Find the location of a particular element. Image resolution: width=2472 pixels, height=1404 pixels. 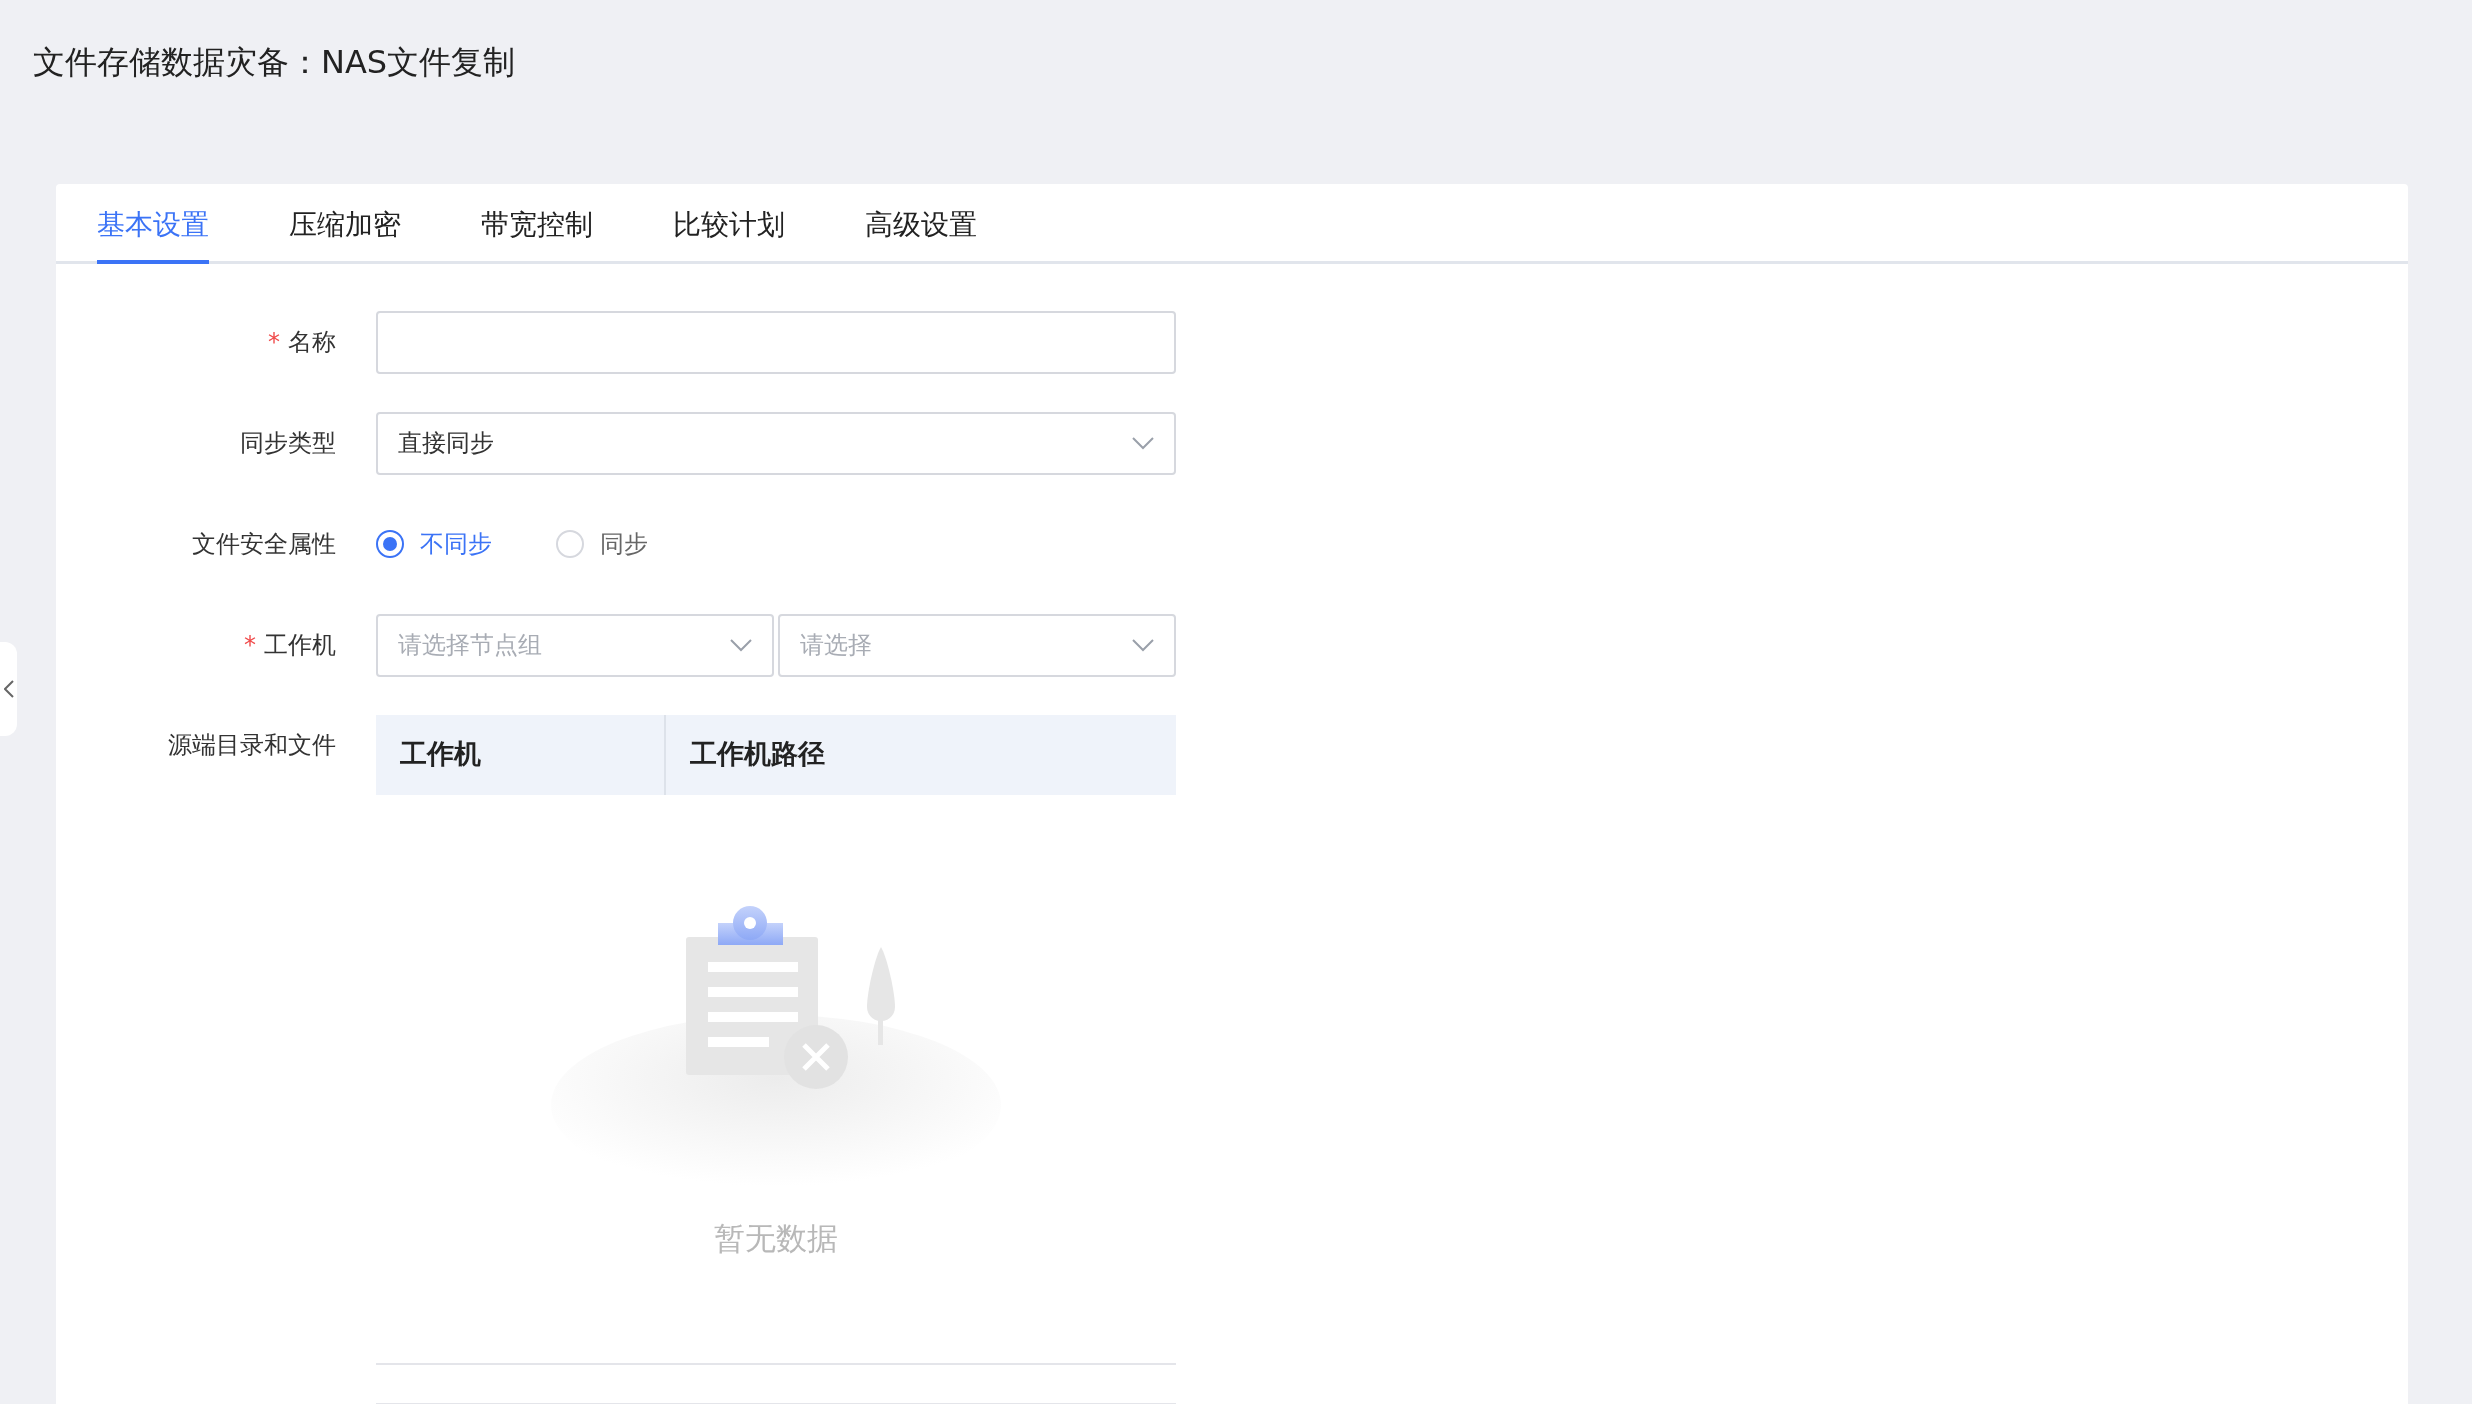

collapse-handle is located at coordinates (8, 689).